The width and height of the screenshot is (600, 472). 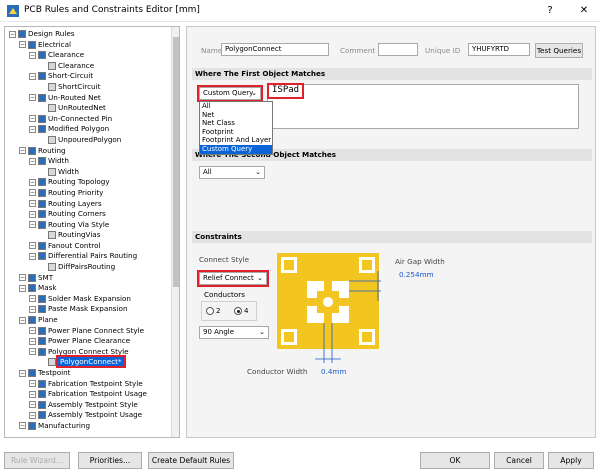 What do you see at coordinates (333, 371) in the screenshot?
I see `conductor-width-value: 0.4mm` at bounding box center [333, 371].